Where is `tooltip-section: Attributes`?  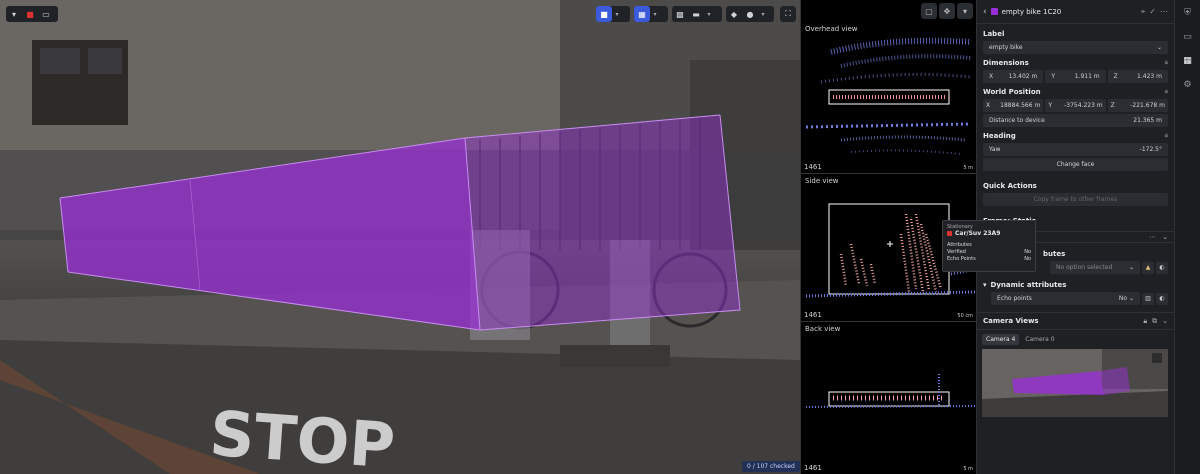 tooltip-section: Attributes is located at coordinates (959, 245).